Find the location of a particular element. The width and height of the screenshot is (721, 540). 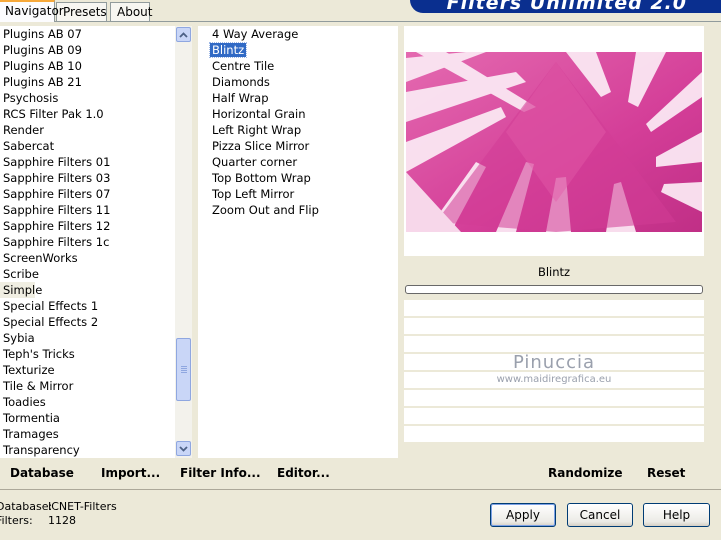

category-item: Tramages is located at coordinates (87, 434).